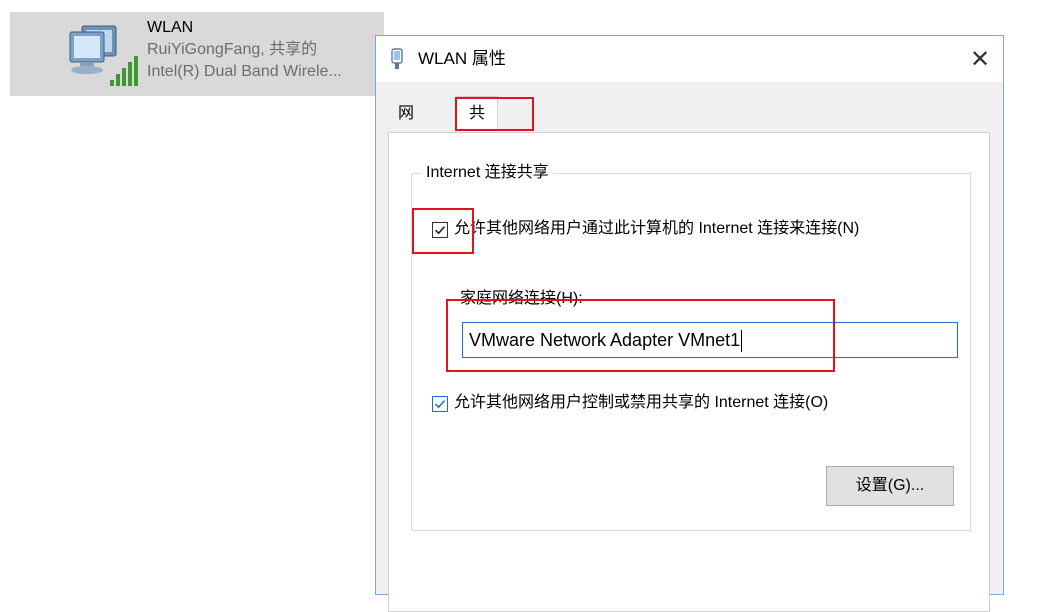 The width and height of the screenshot is (1052, 612). What do you see at coordinates (689, 59) in the screenshot?
I see `dialog-titlebar: WLAN 属性 ✕` at bounding box center [689, 59].